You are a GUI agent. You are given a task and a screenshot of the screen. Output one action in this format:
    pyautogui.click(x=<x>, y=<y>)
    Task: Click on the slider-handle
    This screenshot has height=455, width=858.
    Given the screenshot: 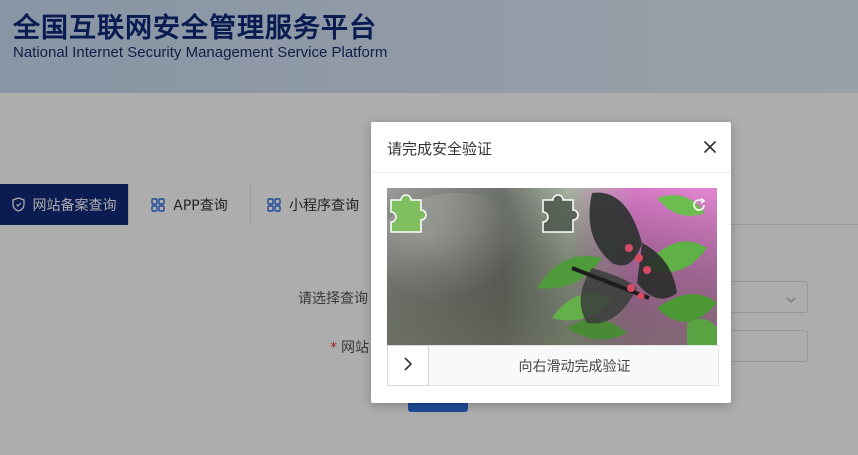 What is the action you would take?
    pyautogui.click(x=408, y=365)
    